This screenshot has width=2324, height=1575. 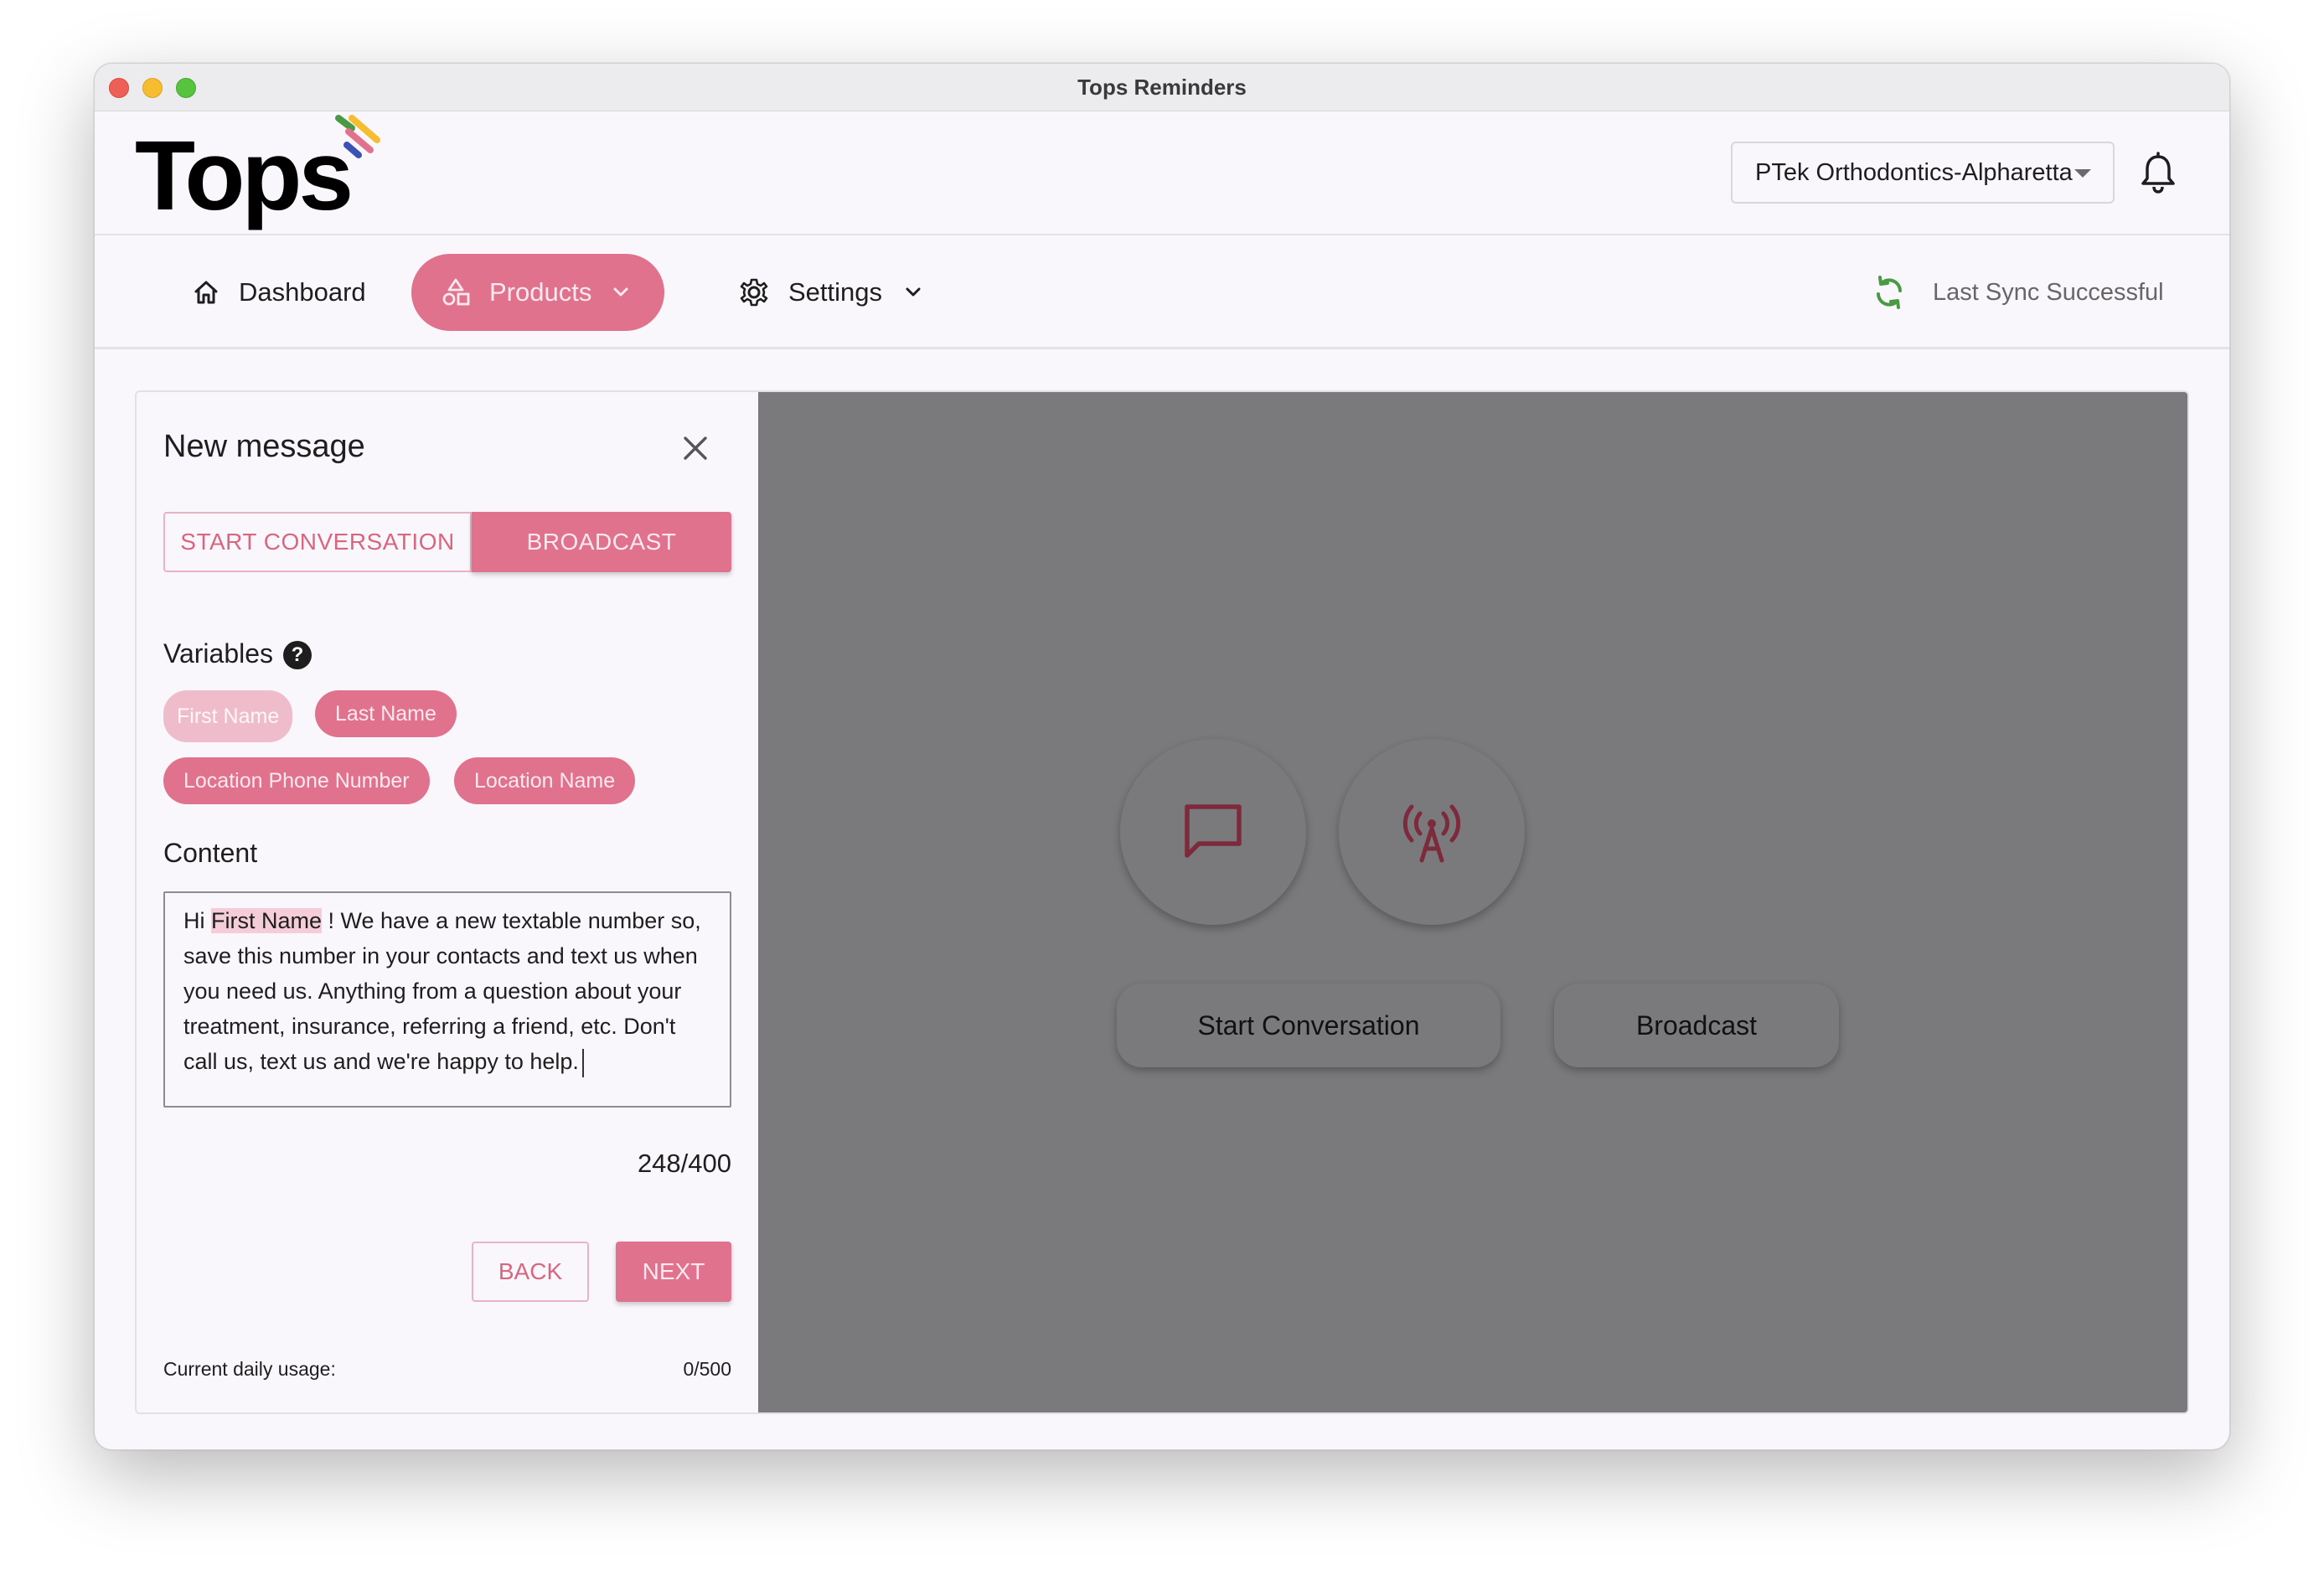 What do you see at coordinates (695, 448) in the screenshot?
I see `close-icon` at bounding box center [695, 448].